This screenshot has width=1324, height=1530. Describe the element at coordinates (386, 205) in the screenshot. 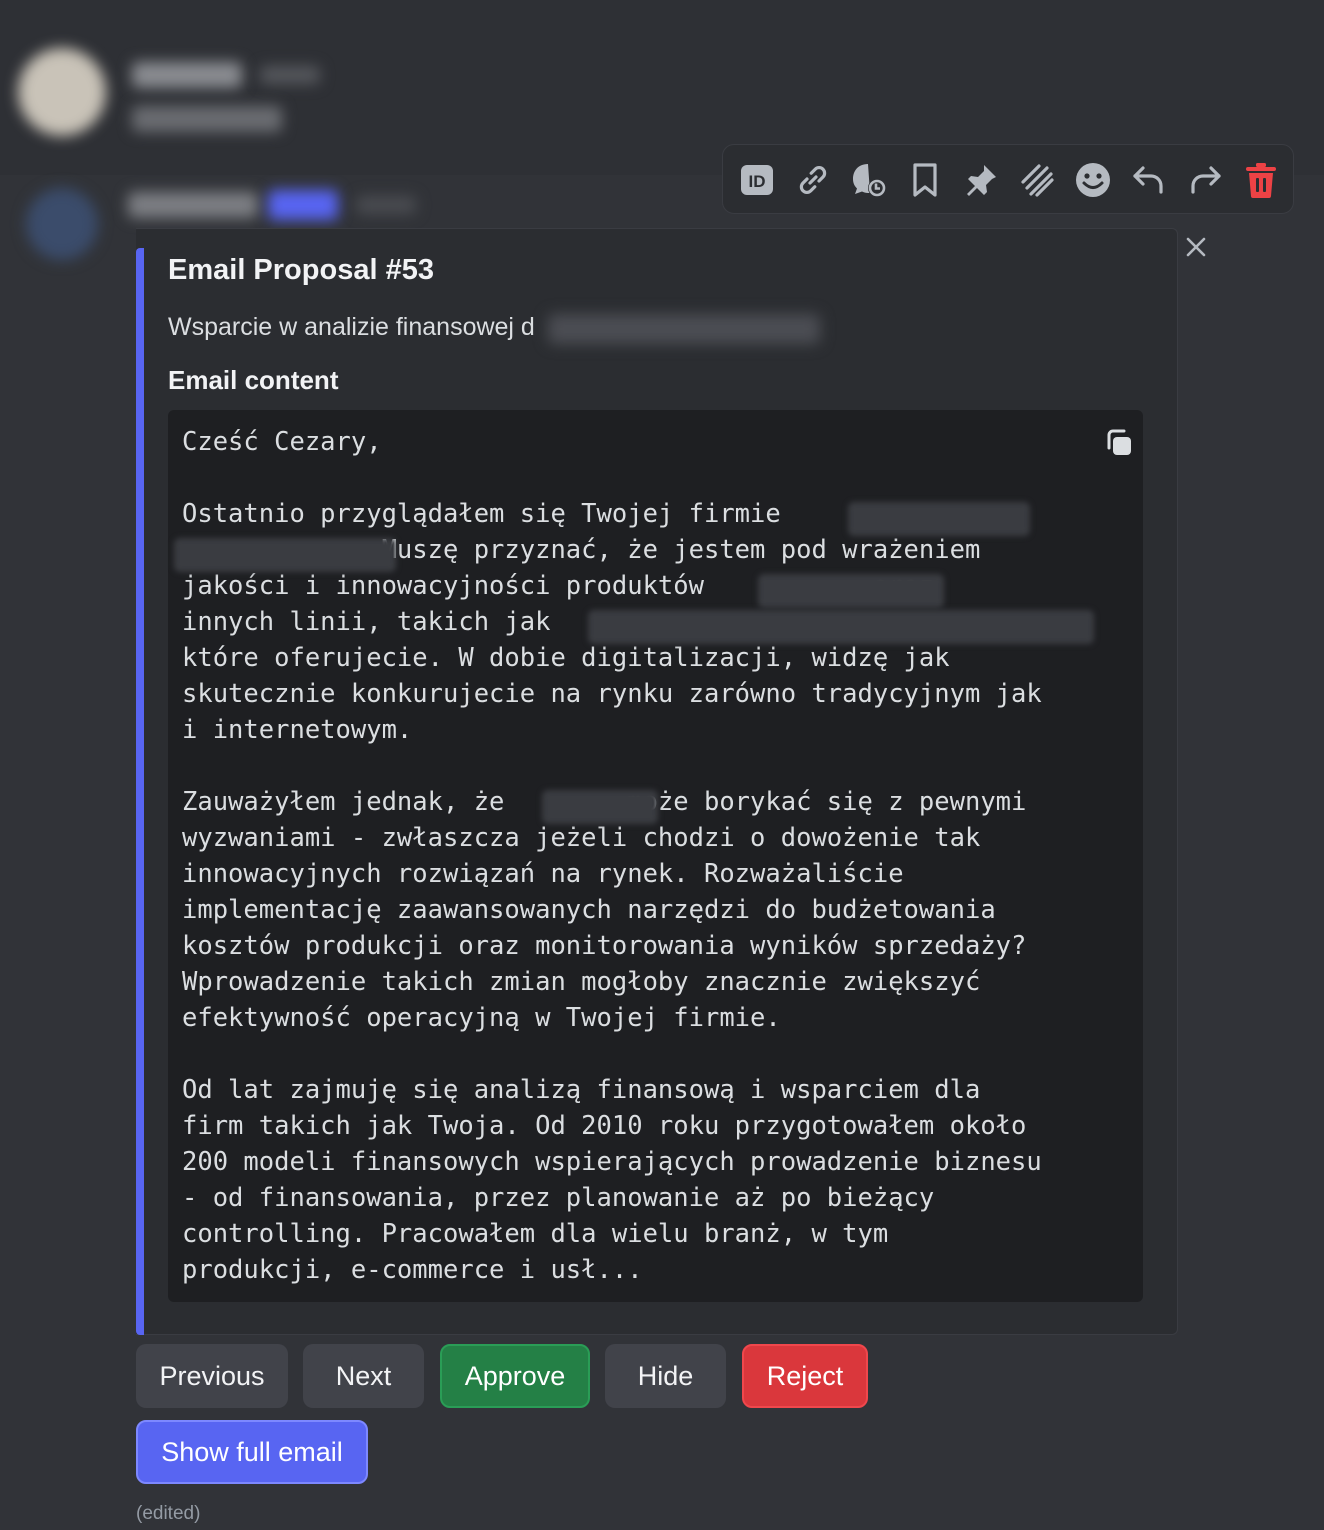

I see `bot-timestamp-redacted` at that location.